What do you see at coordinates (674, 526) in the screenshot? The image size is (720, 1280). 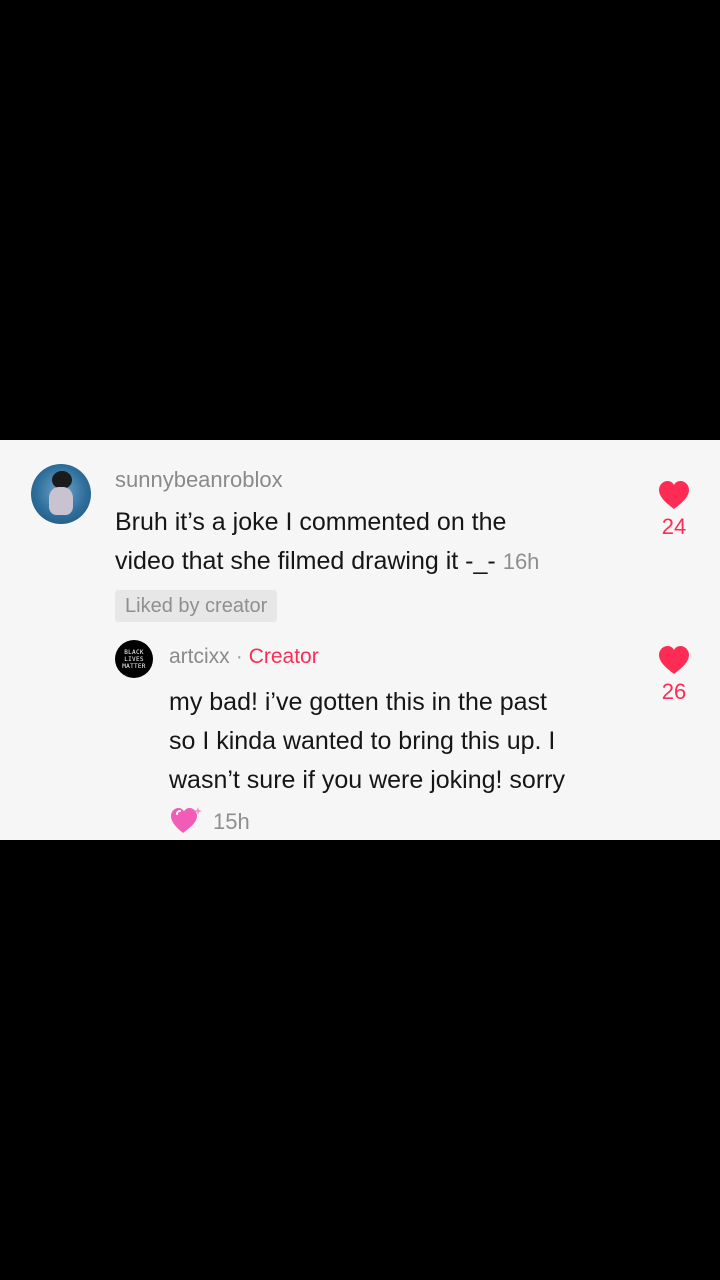 I see `comment-like-count: 24` at bounding box center [674, 526].